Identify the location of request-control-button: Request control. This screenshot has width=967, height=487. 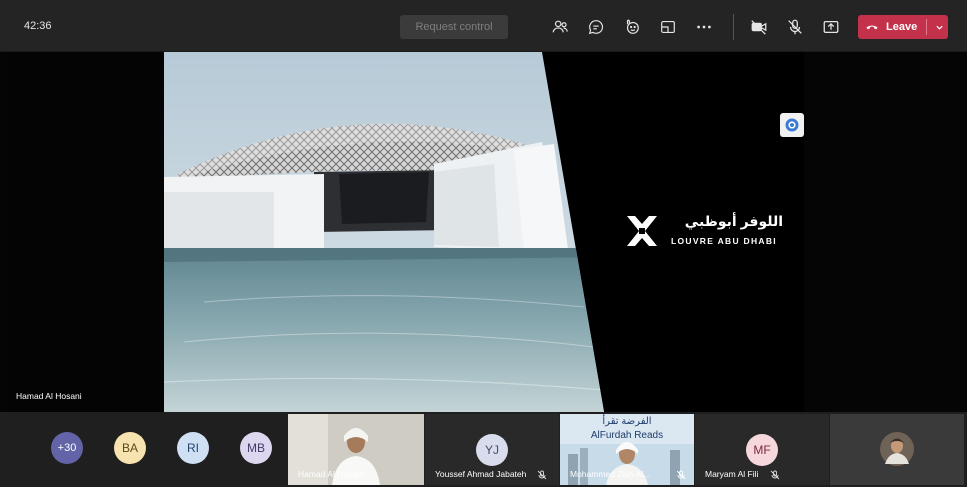
(454, 27).